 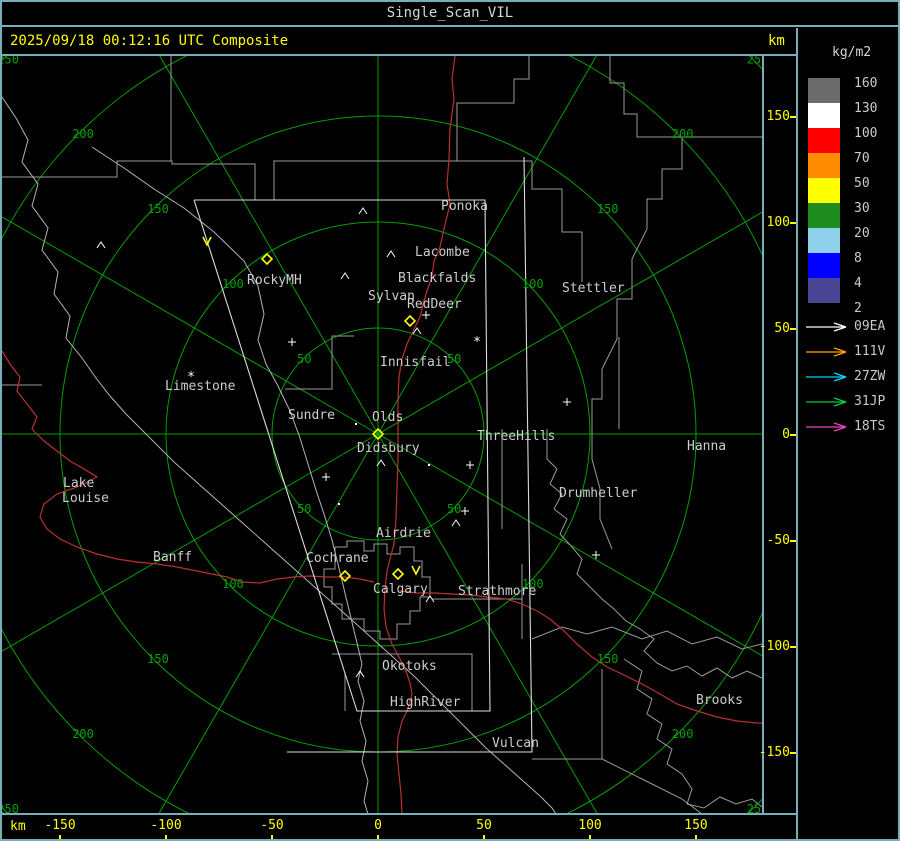 What do you see at coordinates (442, 252) in the screenshot?
I see `city-label: Lacombe` at bounding box center [442, 252].